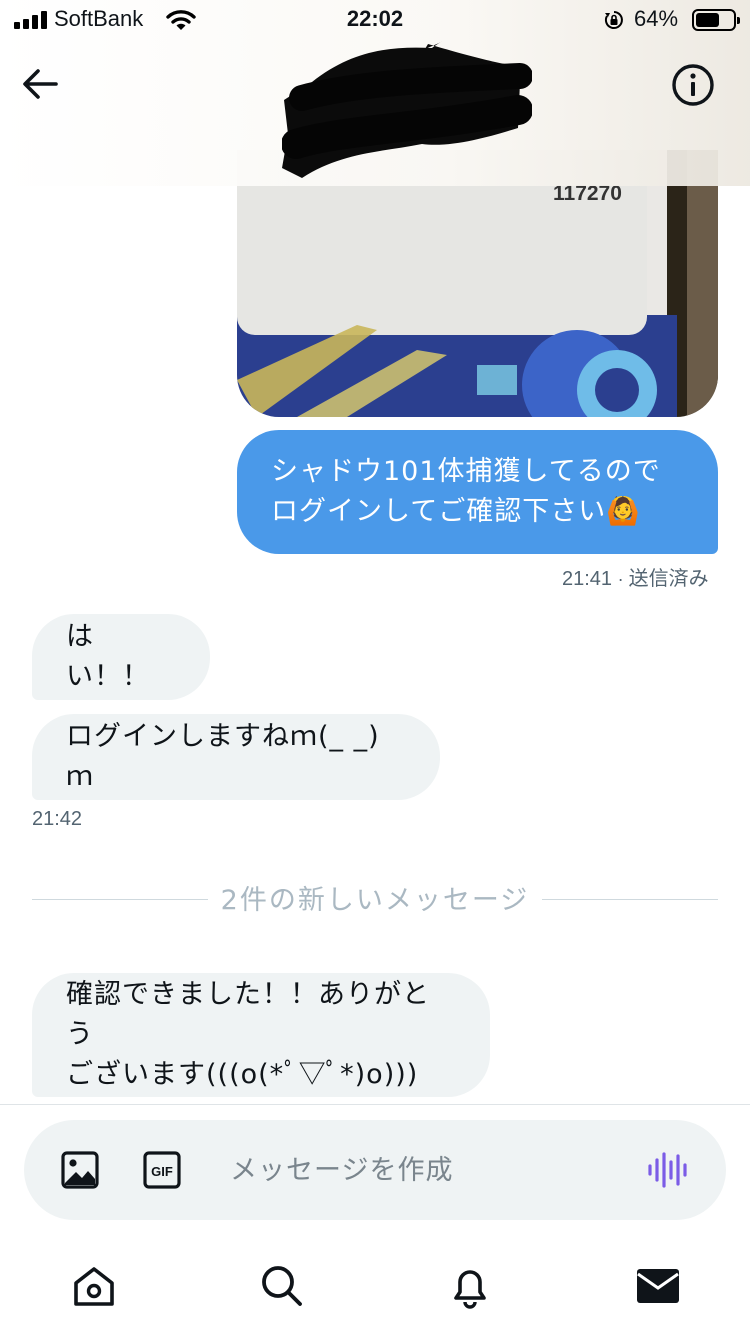  I want to click on notifications-icon, so click(470, 1286).